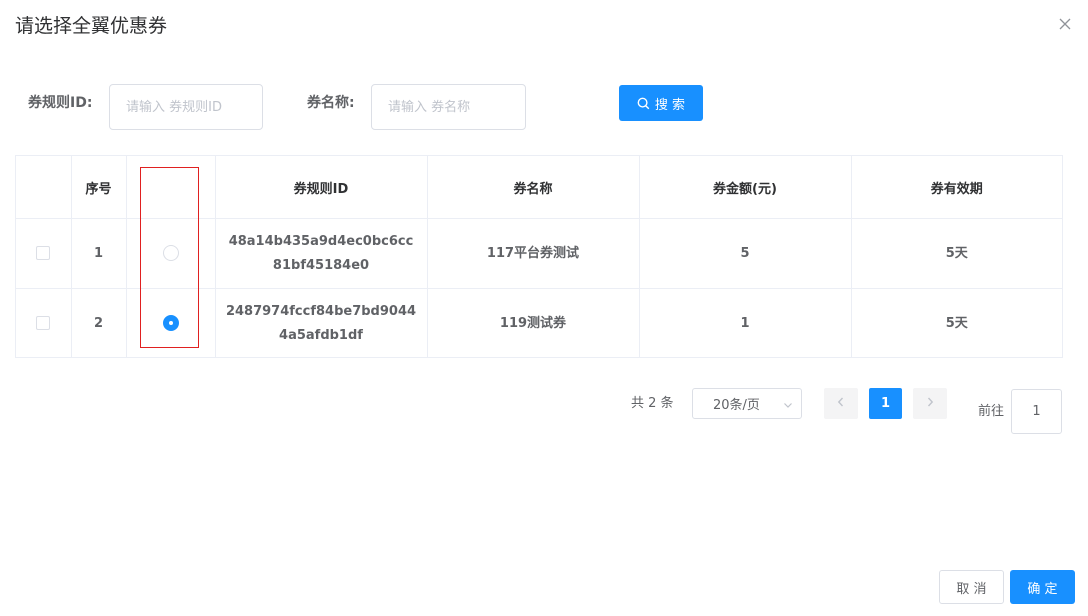 The width and height of the screenshot is (1088, 616). What do you see at coordinates (991, 411) in the screenshot?
I see `goto-label: 前往` at bounding box center [991, 411].